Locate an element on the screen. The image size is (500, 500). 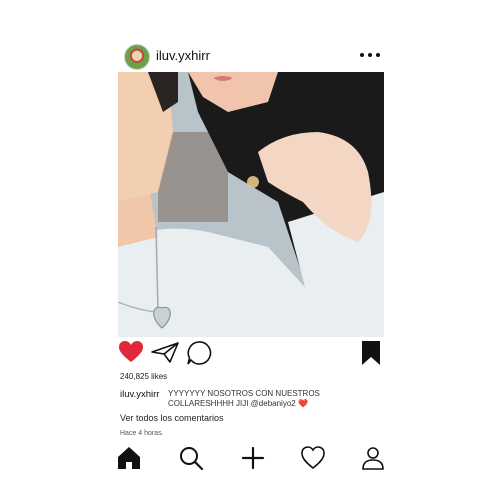
search-icon is located at coordinates (191, 458).